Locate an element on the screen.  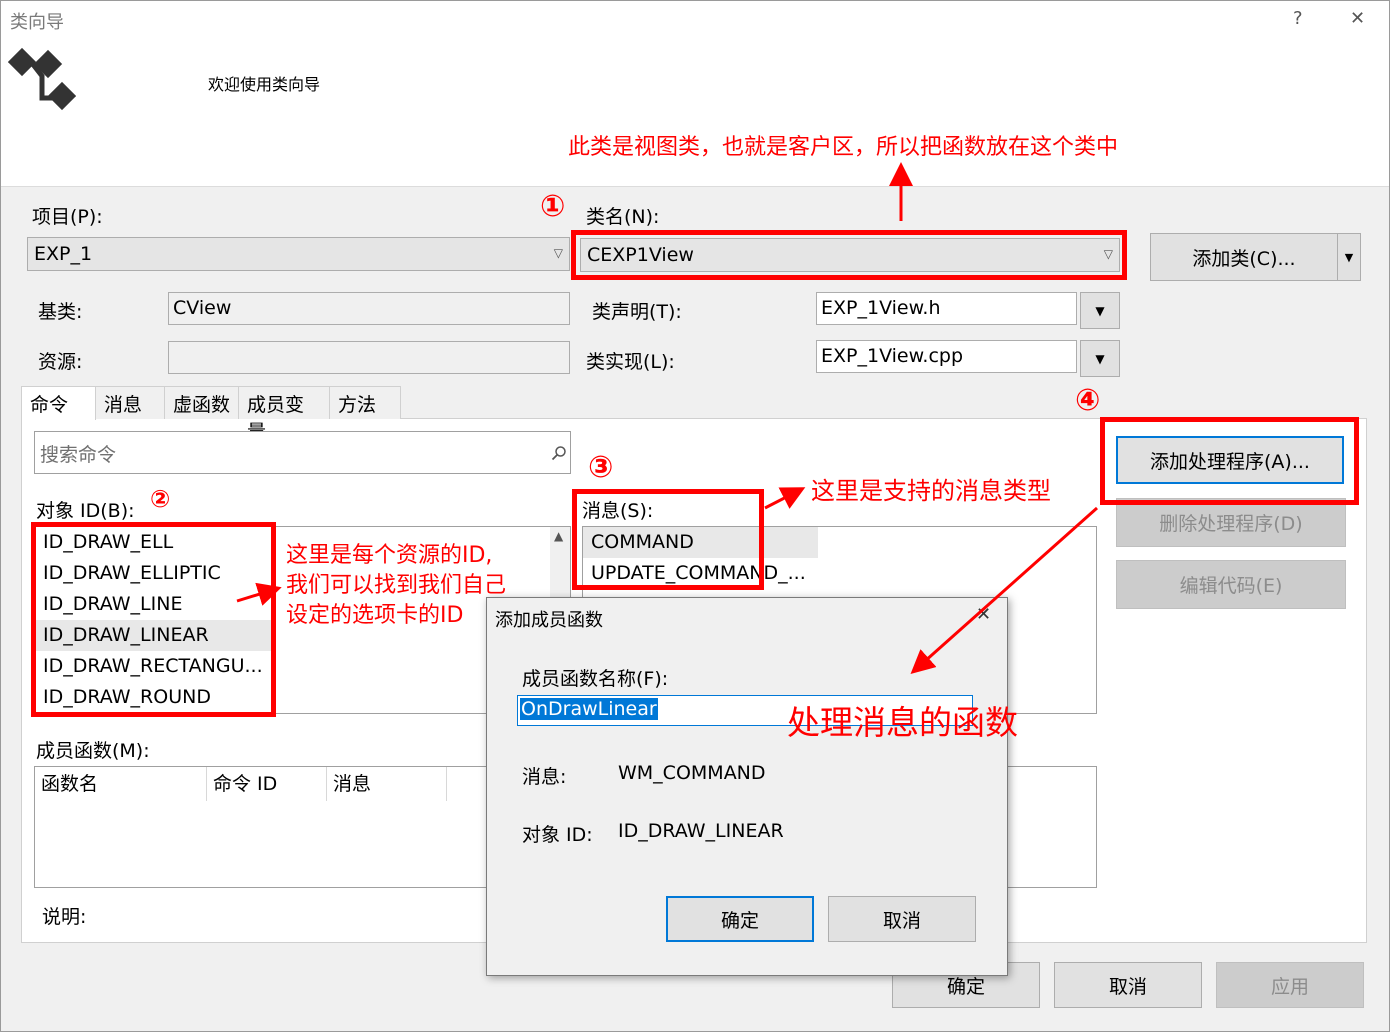
annotation-step-2: ② is located at coordinates (160, 499).